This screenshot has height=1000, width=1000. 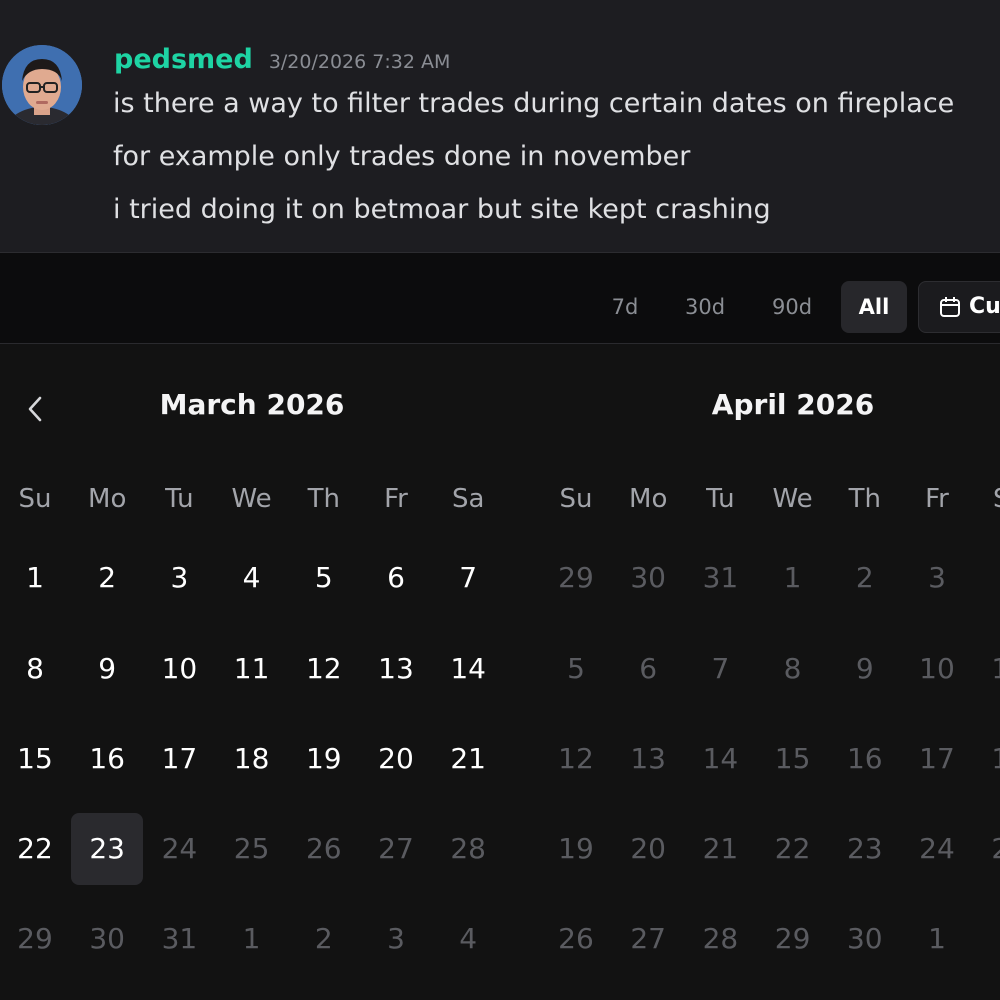 I want to click on chevron-left-icon, so click(x=35, y=409).